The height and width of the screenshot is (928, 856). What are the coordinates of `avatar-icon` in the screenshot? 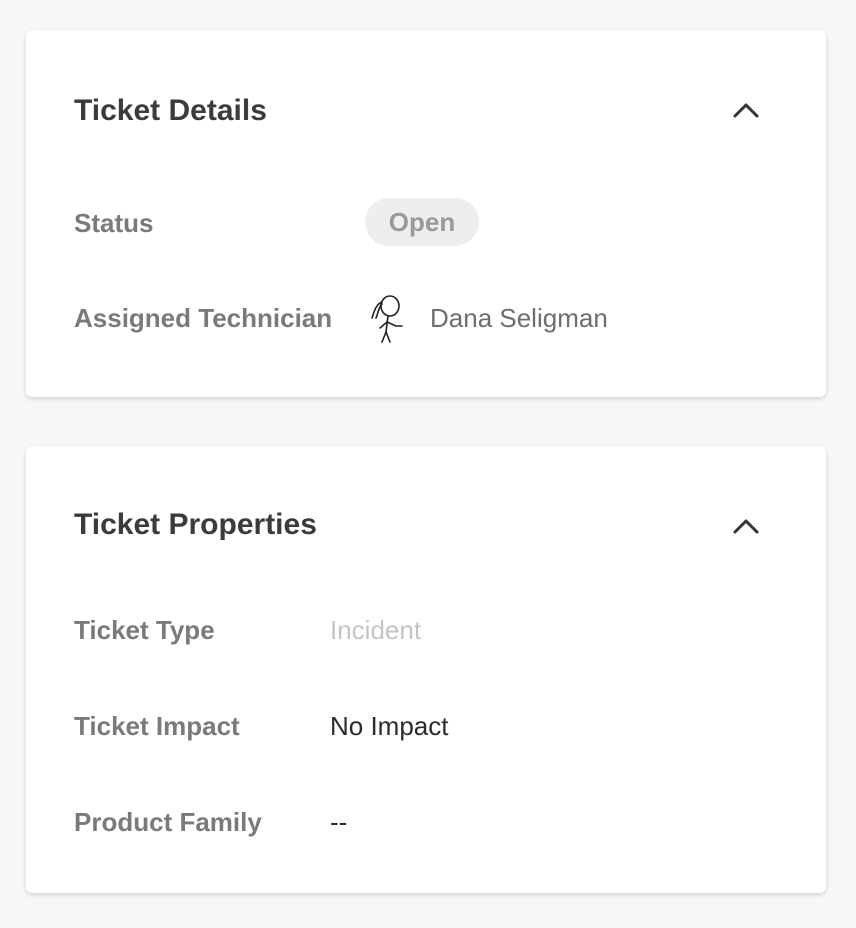 It's located at (387, 319).